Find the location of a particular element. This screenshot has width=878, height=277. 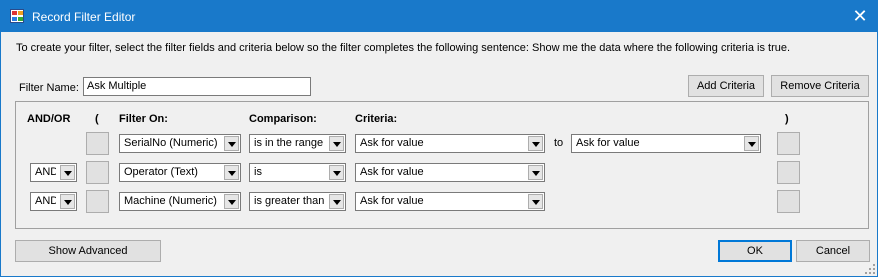

criteria-header: Criteria: is located at coordinates (376, 119).